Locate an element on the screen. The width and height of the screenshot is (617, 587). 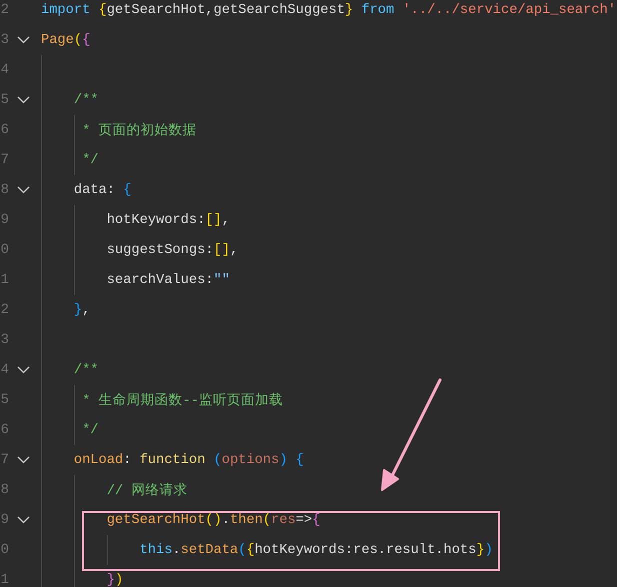
code-token: options is located at coordinates (251, 460).